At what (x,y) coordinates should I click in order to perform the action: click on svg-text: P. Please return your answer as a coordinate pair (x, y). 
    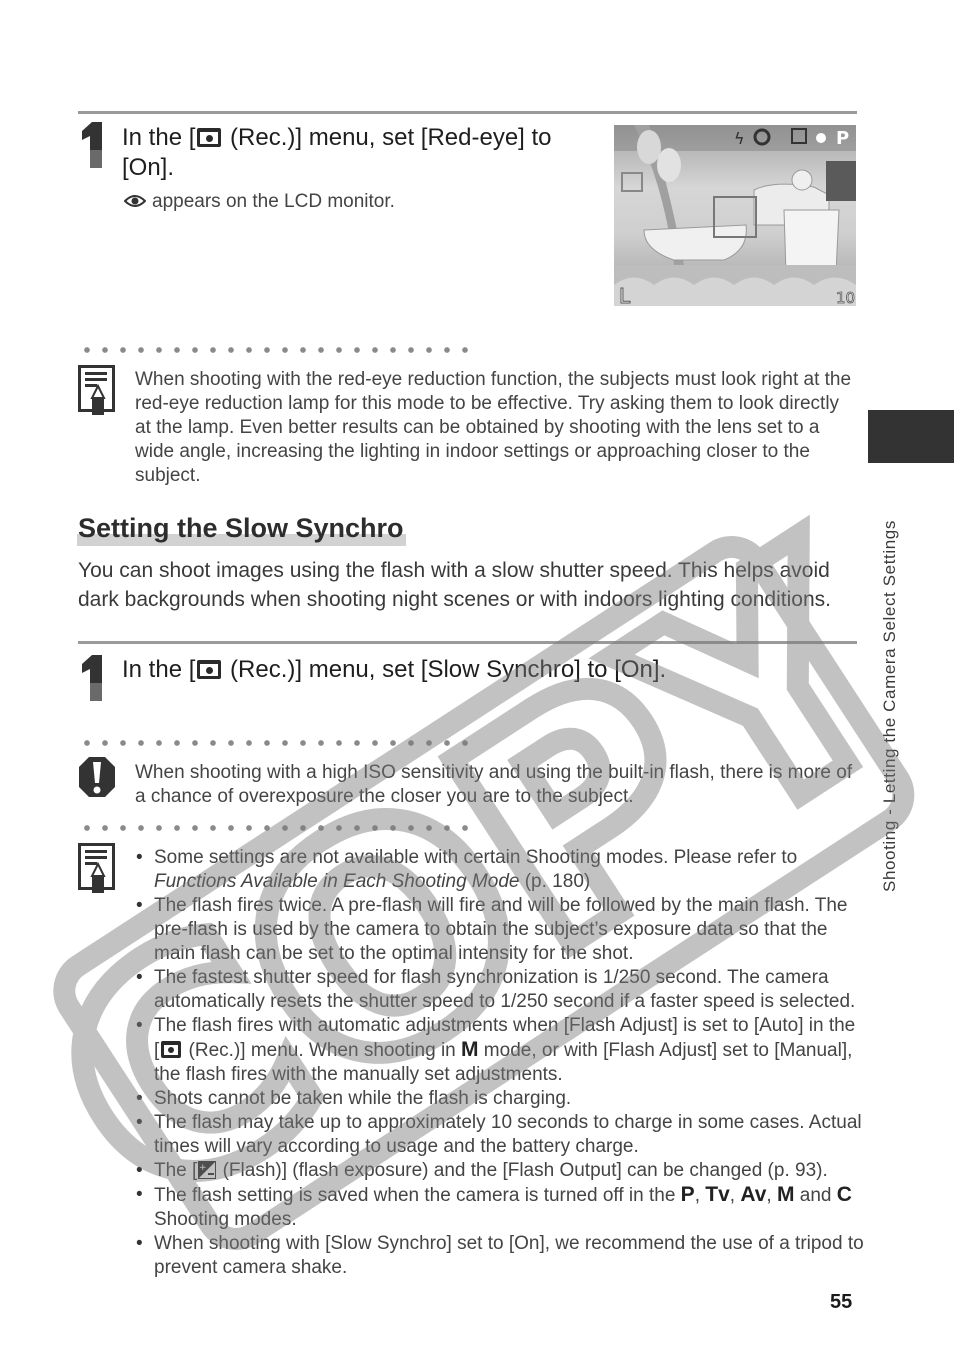
    Looking at the image, I should click on (842, 138).